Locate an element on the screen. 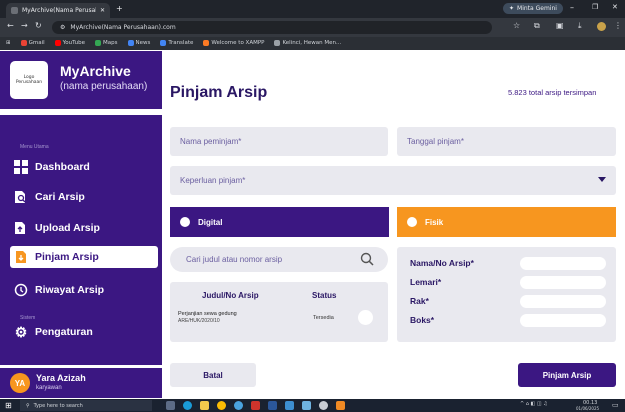 Image resolution: width=625 pixels, height=412 pixels. gemini-chip-label: Minta Gemini is located at coordinates (537, 8).